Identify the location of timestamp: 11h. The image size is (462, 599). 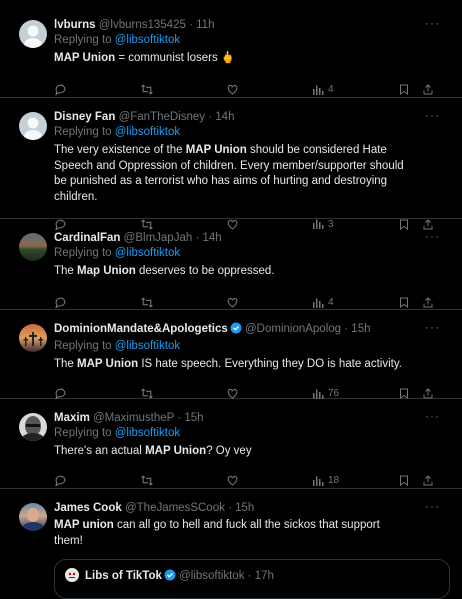
(205, 25).